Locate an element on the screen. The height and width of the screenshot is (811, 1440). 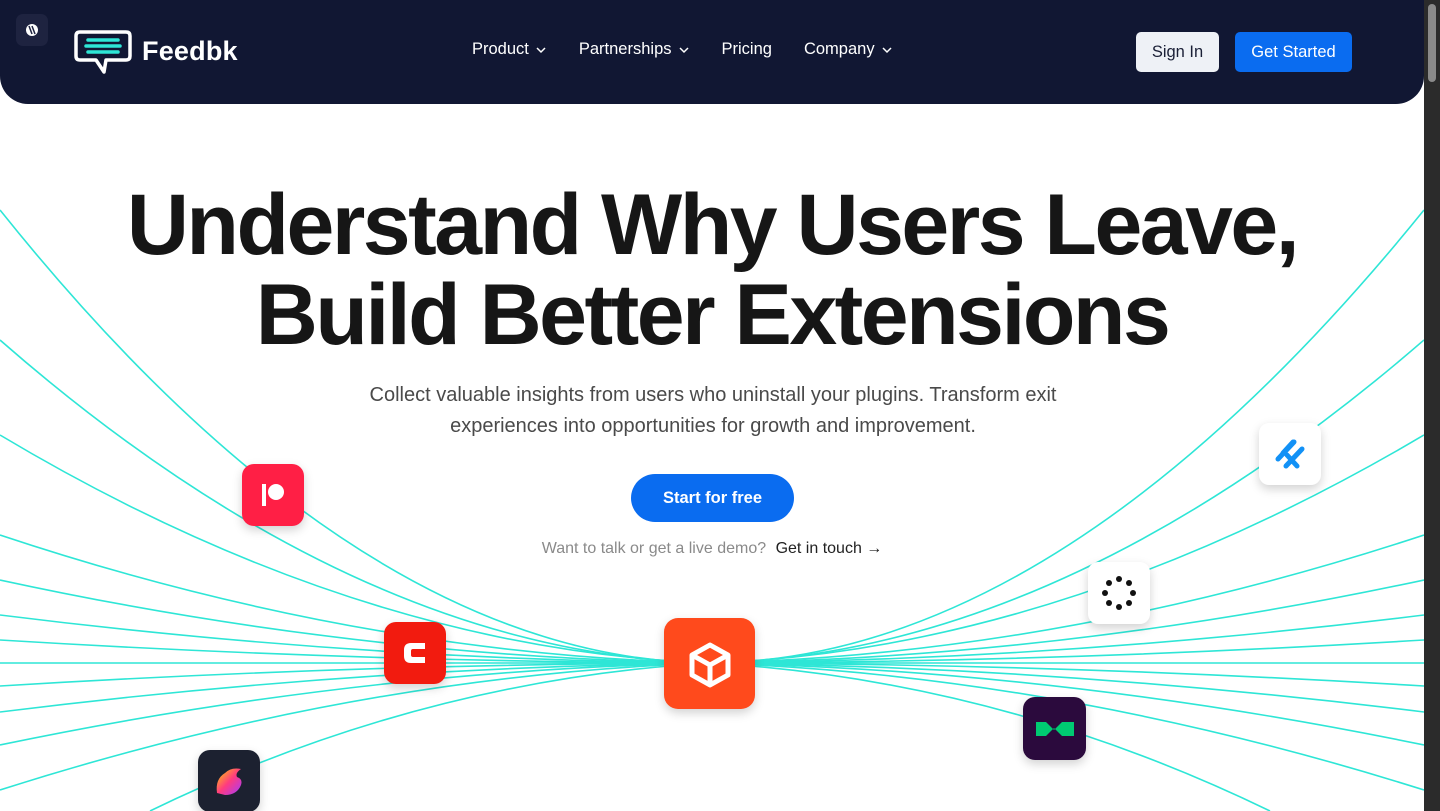
scrollbar-thumb is located at coordinates (1432, 43).